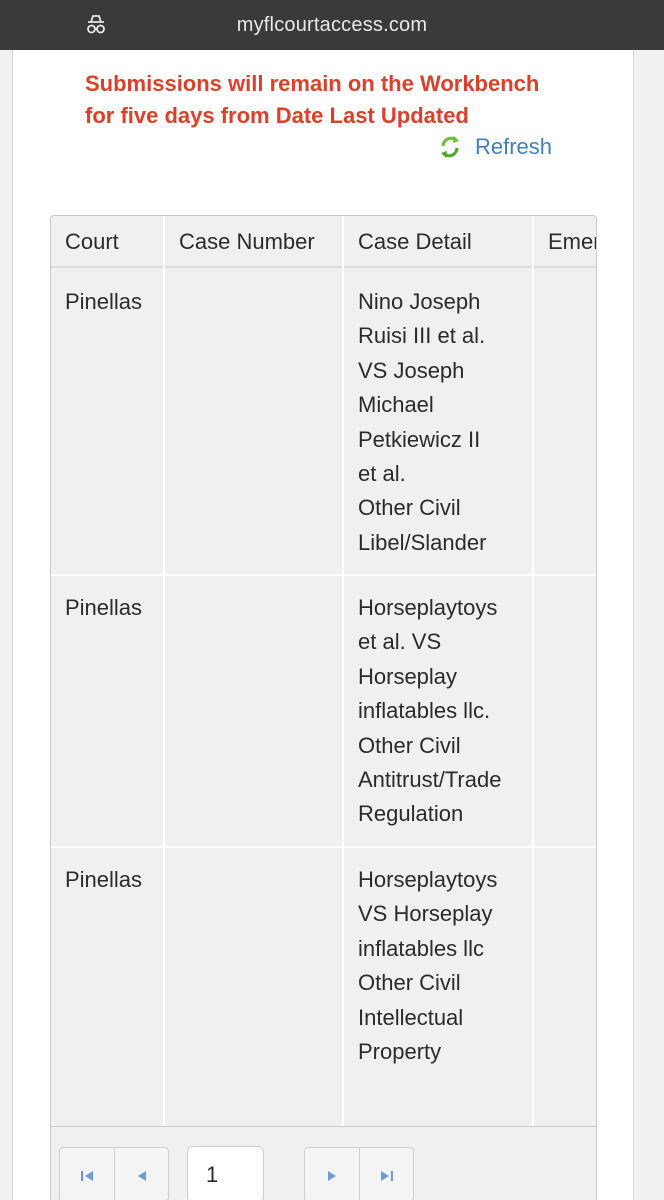 This screenshot has height=1200, width=664. What do you see at coordinates (422, 542) in the screenshot?
I see `case-detail-line: Libel/Slander` at bounding box center [422, 542].